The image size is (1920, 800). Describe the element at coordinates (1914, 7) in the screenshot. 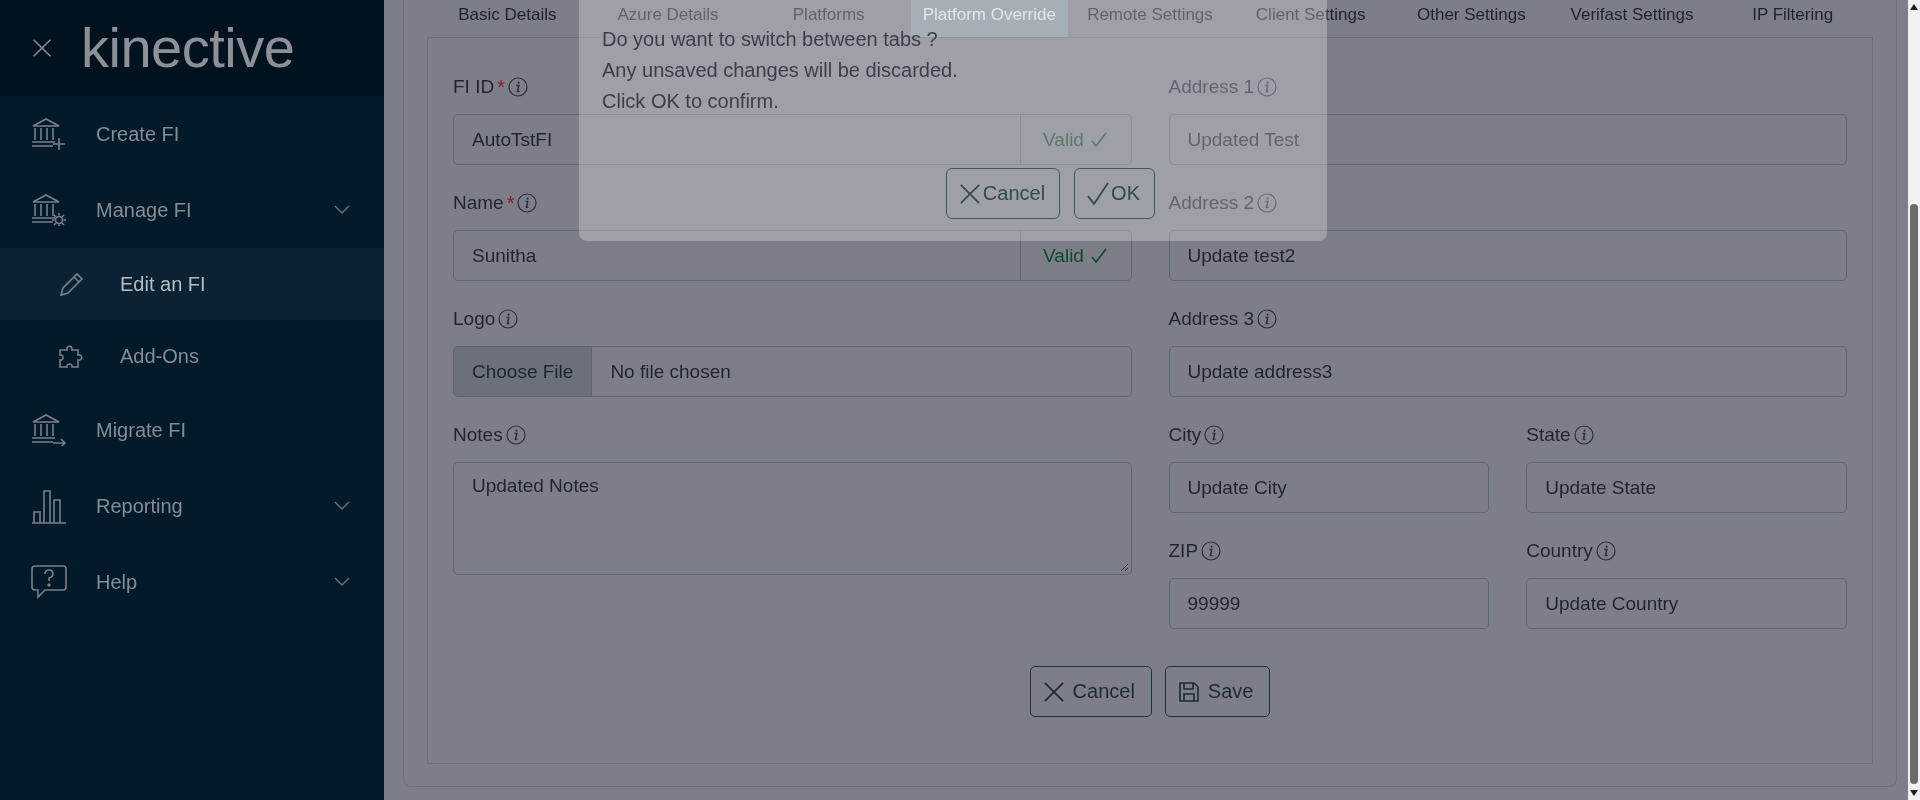

I see `arrow-up-icon` at that location.